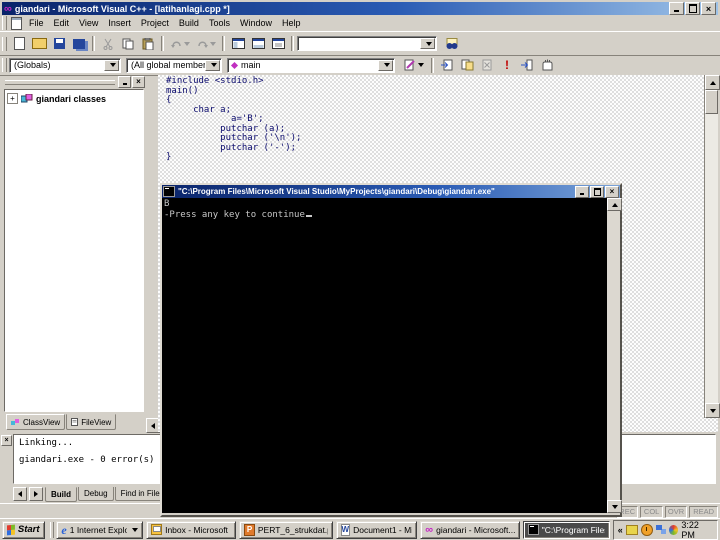 The width and height of the screenshot is (720, 540). What do you see at coordinates (614, 355) in the screenshot?
I see `console-vscrollbar` at bounding box center [614, 355].